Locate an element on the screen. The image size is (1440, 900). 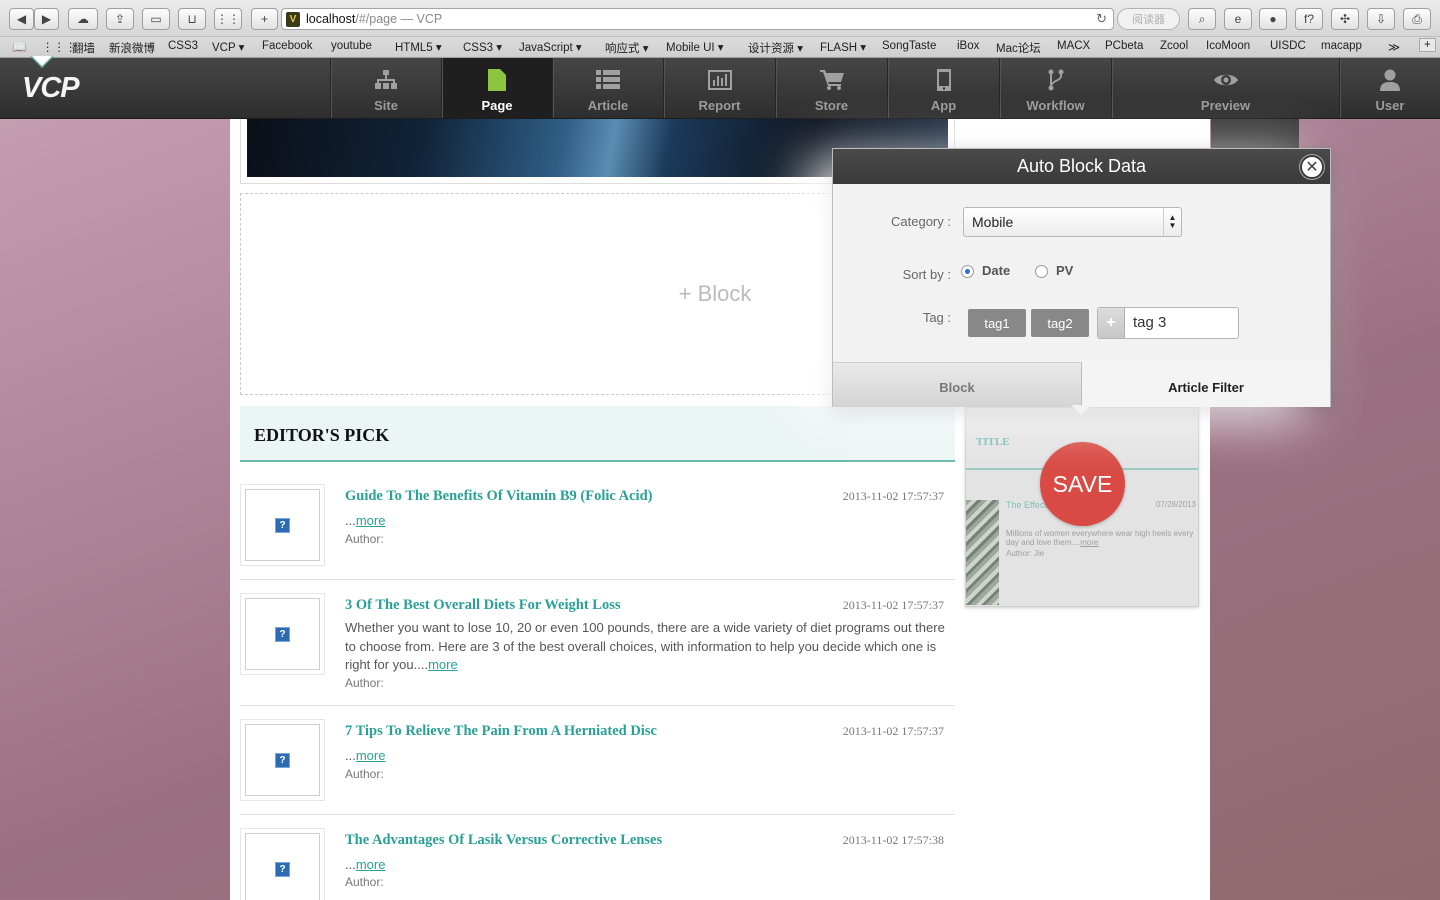
grid-button: ⋮⋮ is located at coordinates (228, 19).